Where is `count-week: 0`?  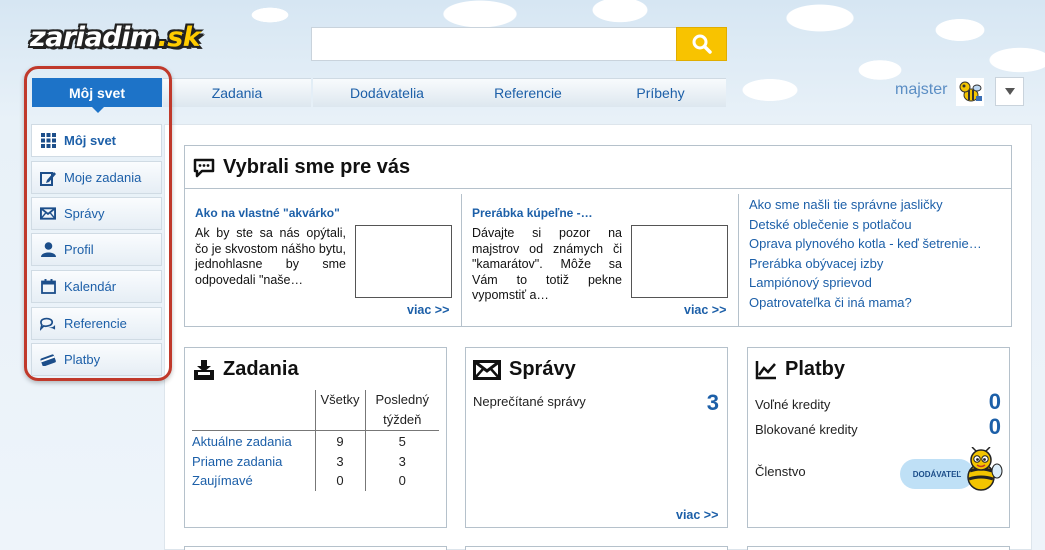
count-week: 0 is located at coordinates (402, 480).